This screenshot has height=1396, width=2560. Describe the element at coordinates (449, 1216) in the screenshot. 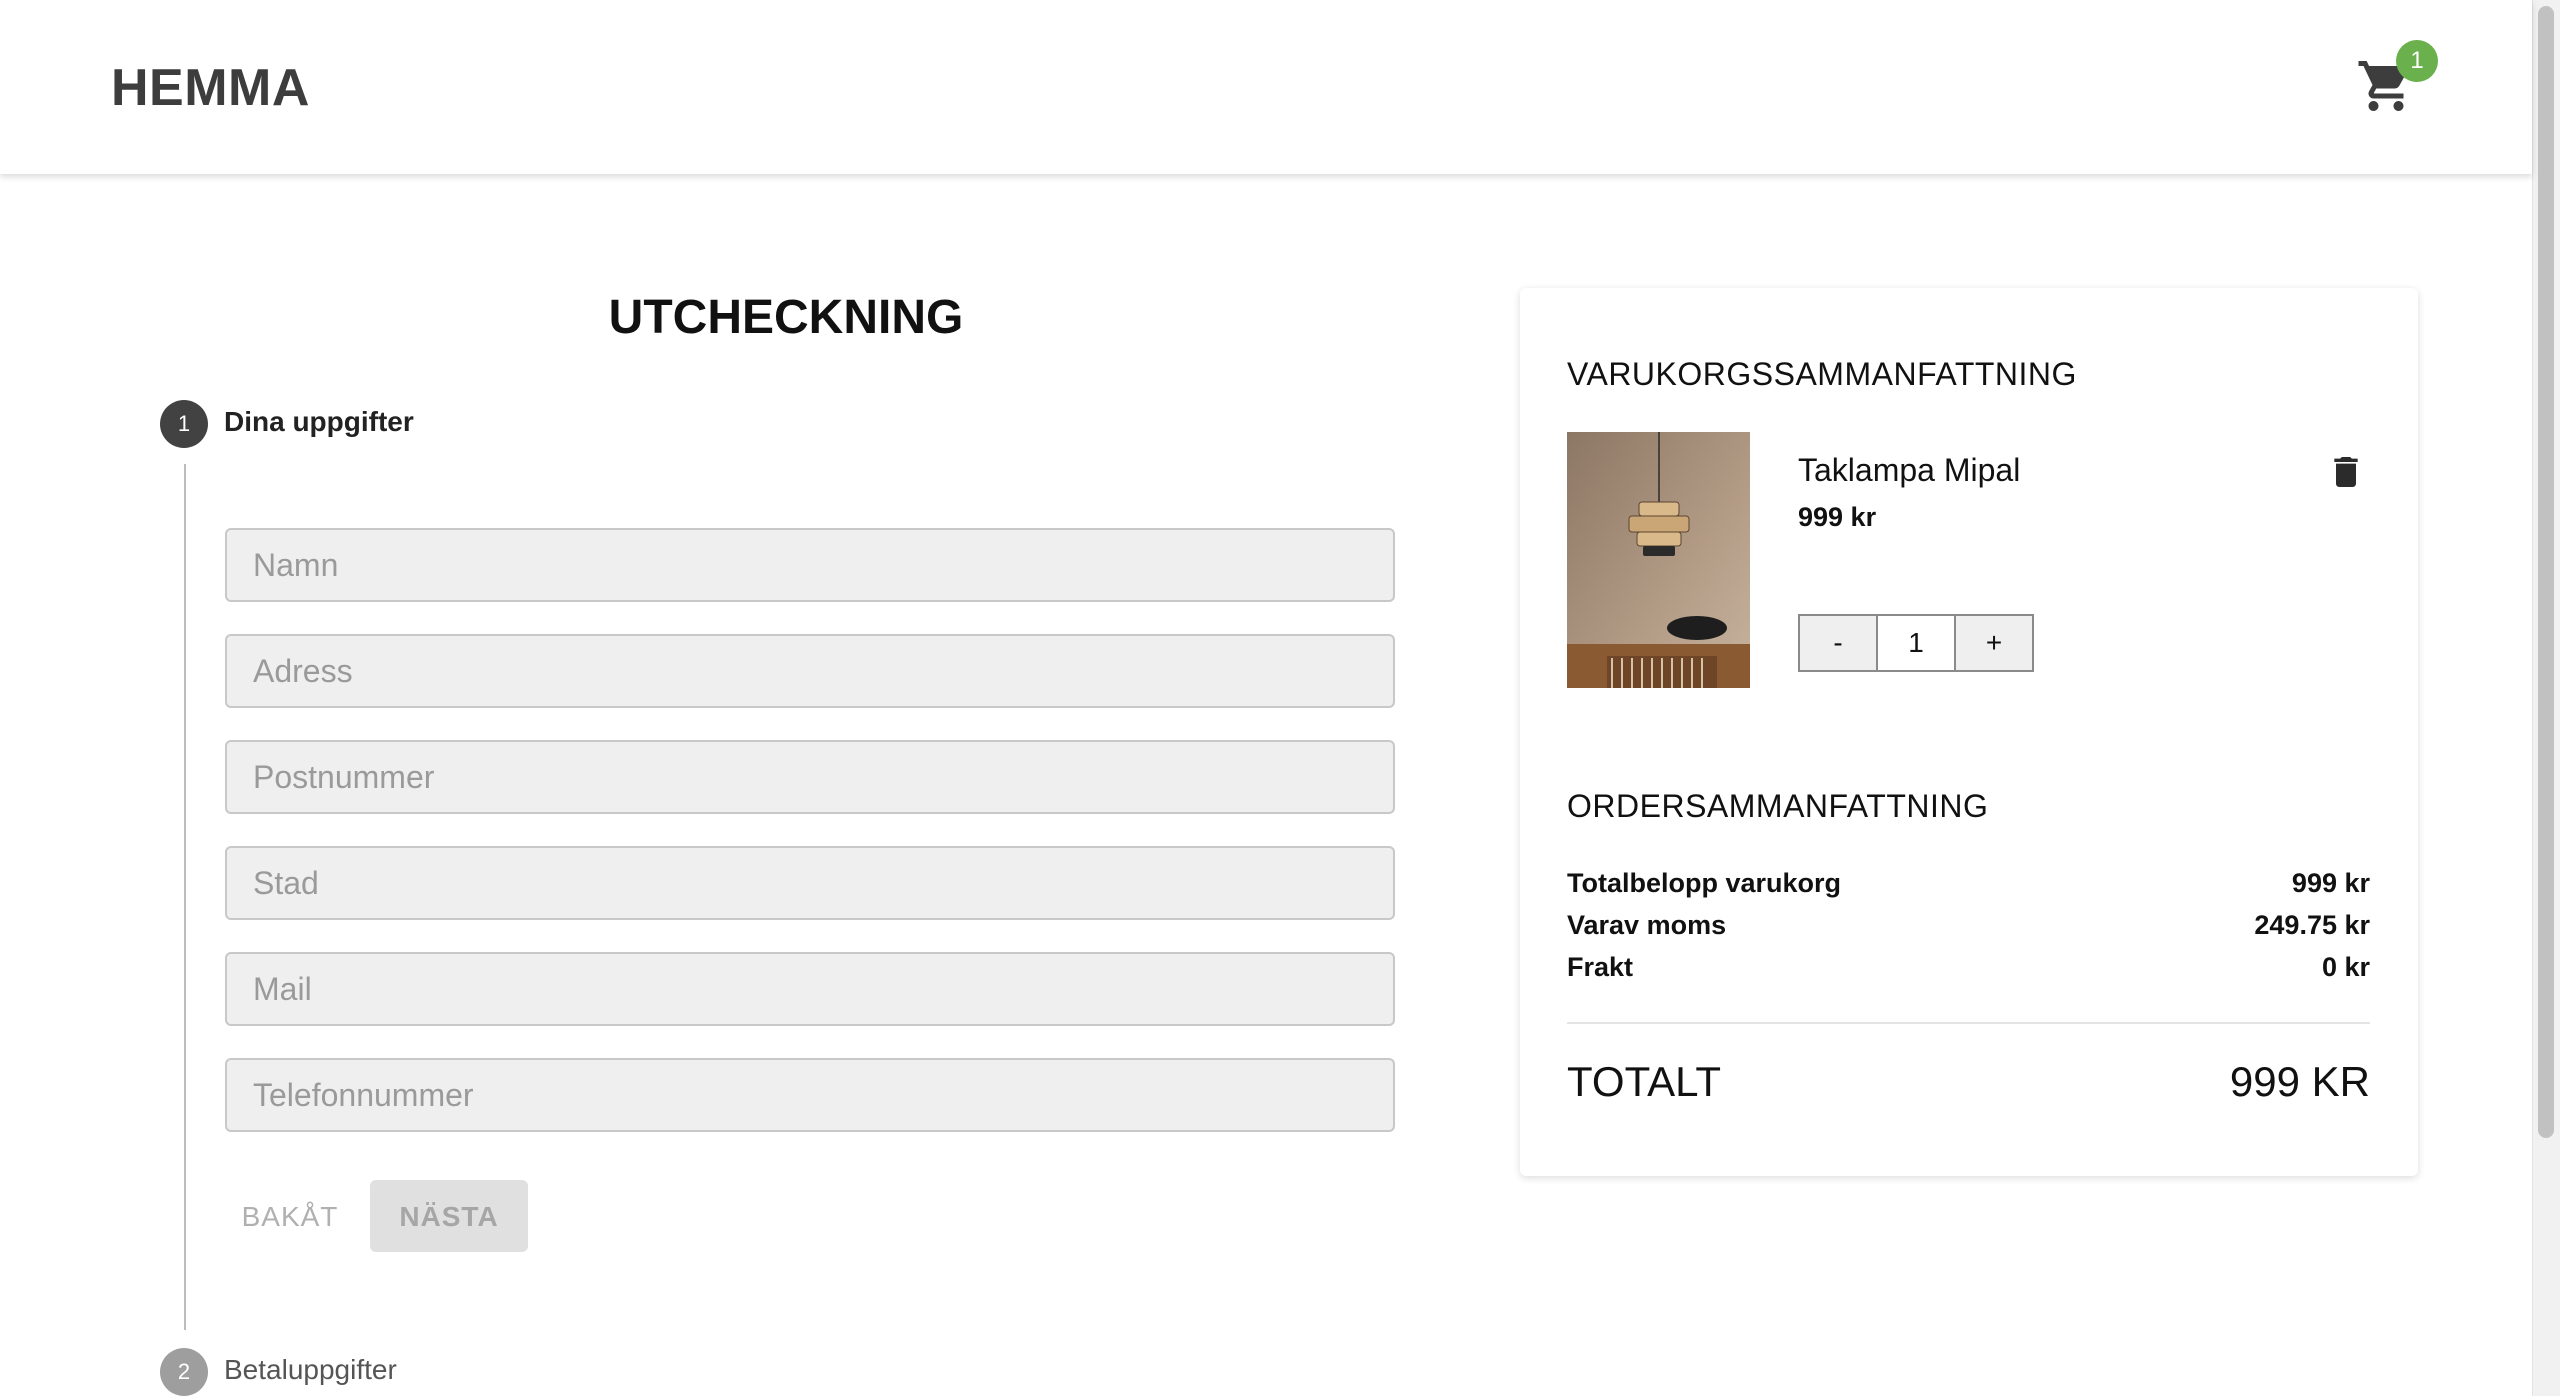

I see `next-button: NÄSTA` at that location.